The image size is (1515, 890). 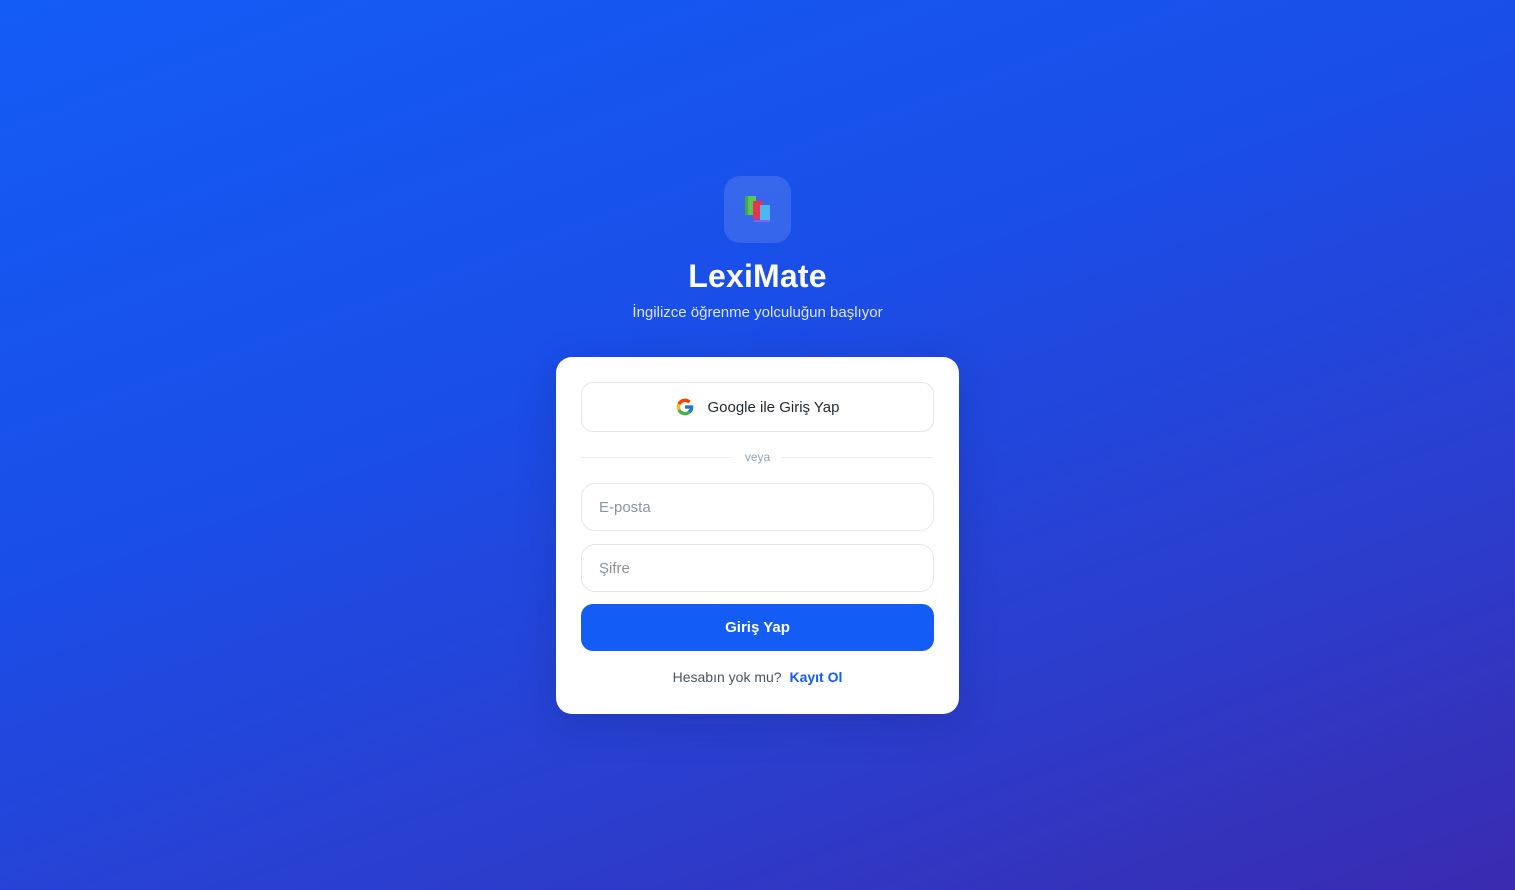 What do you see at coordinates (685, 407) in the screenshot?
I see `google-icon` at bounding box center [685, 407].